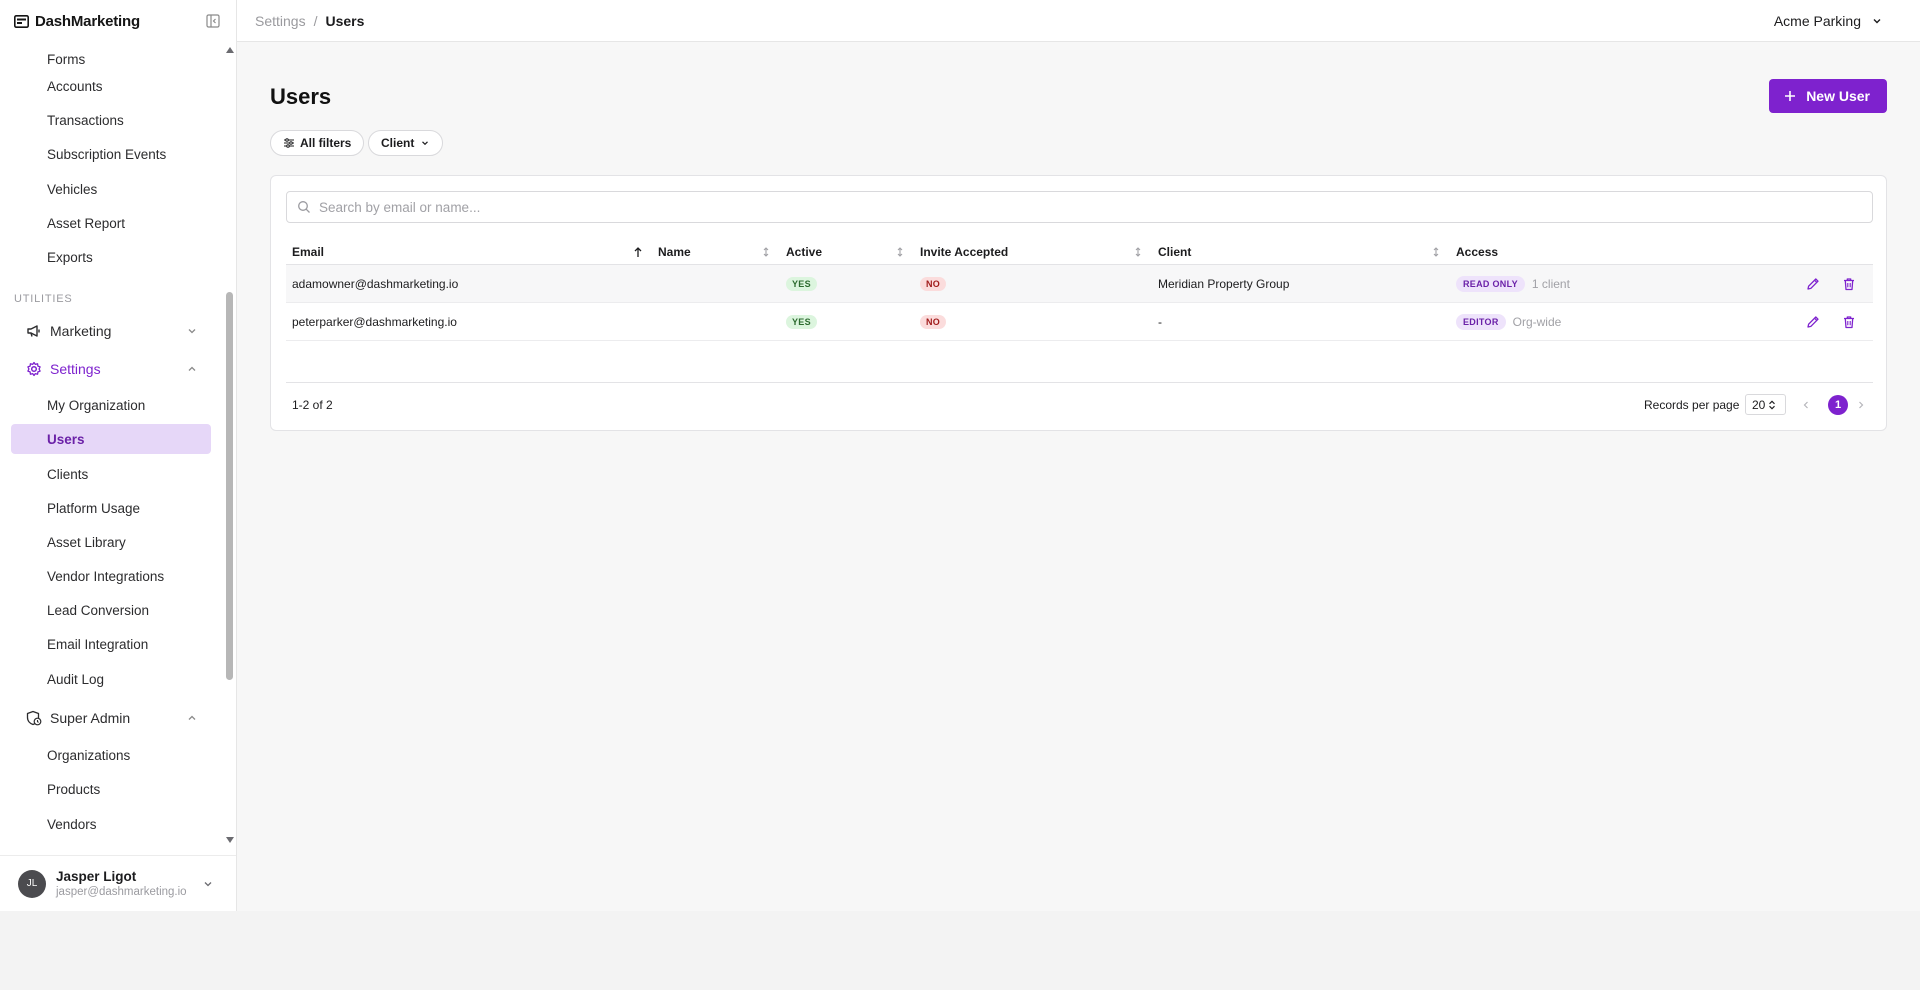 The image size is (1920, 990). Describe the element at coordinates (804, 252) in the screenshot. I see `column-header-active: Active` at that location.